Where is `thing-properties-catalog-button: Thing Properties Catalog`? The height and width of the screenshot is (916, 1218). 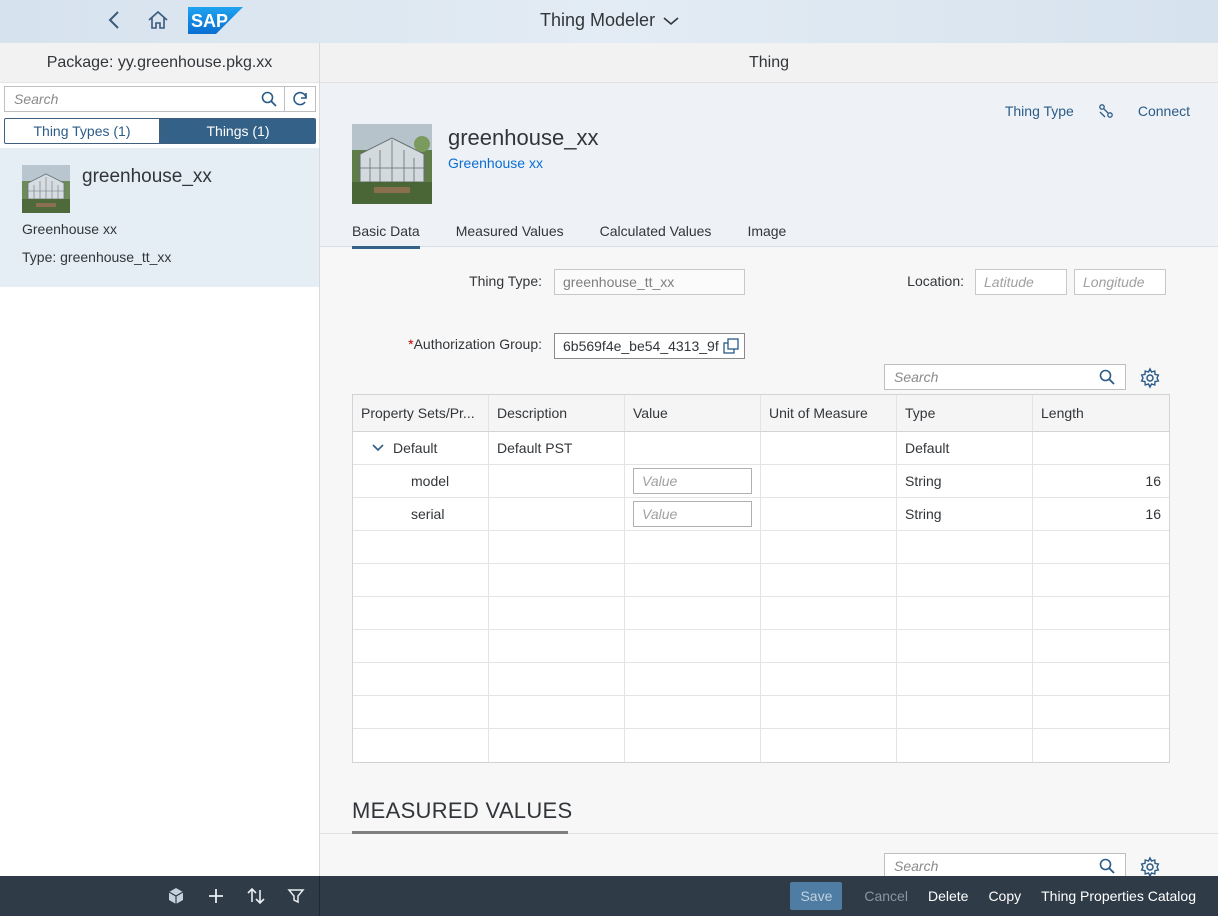
thing-properties-catalog-button: Thing Properties Catalog is located at coordinates (1118, 896).